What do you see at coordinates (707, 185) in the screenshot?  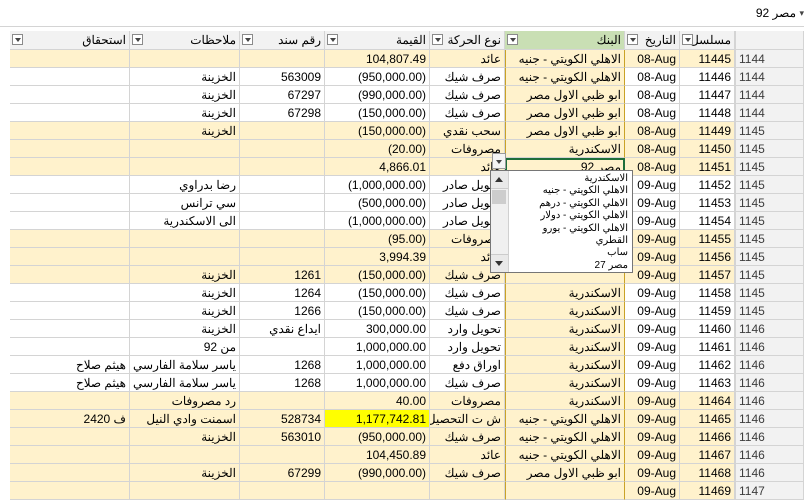 I see `cell-serial: 11452` at bounding box center [707, 185].